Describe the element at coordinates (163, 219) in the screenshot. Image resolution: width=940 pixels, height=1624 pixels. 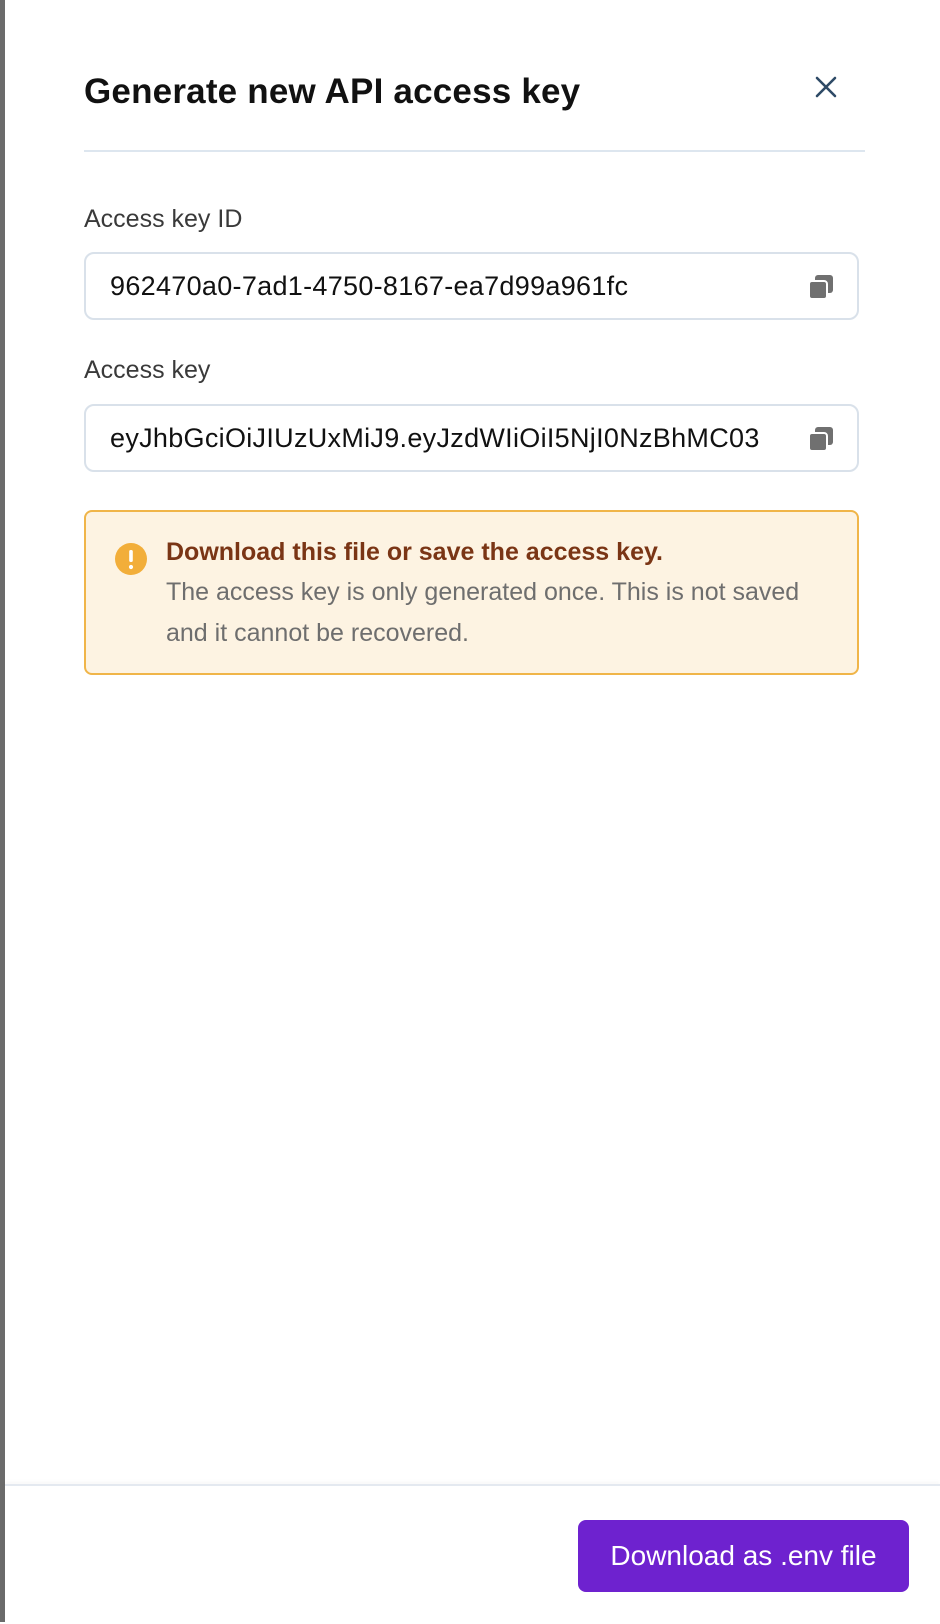
I see `access-key-id-label: Access key ID` at that location.